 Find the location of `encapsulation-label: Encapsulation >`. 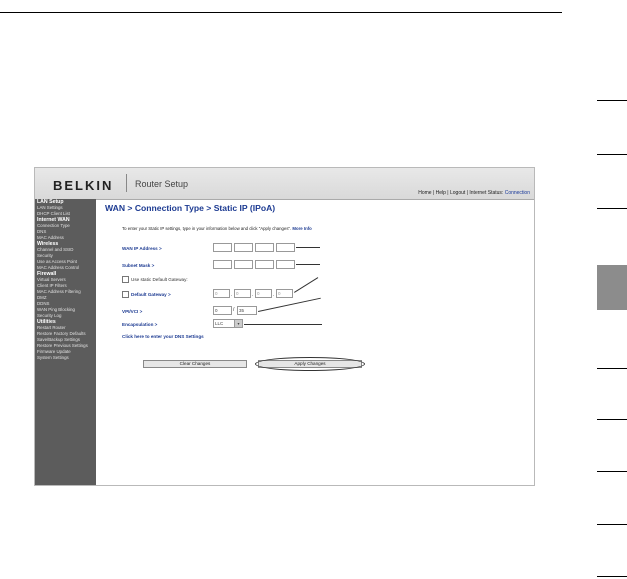

encapsulation-label: Encapsulation > is located at coordinates (140, 324).